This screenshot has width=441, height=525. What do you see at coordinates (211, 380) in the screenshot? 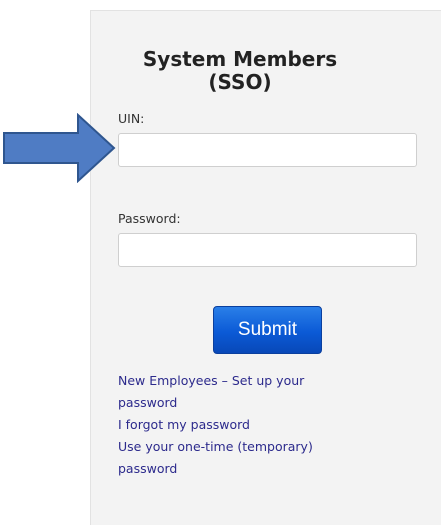
I see `new-employees-link-line-1: New Employees – Set up your` at bounding box center [211, 380].